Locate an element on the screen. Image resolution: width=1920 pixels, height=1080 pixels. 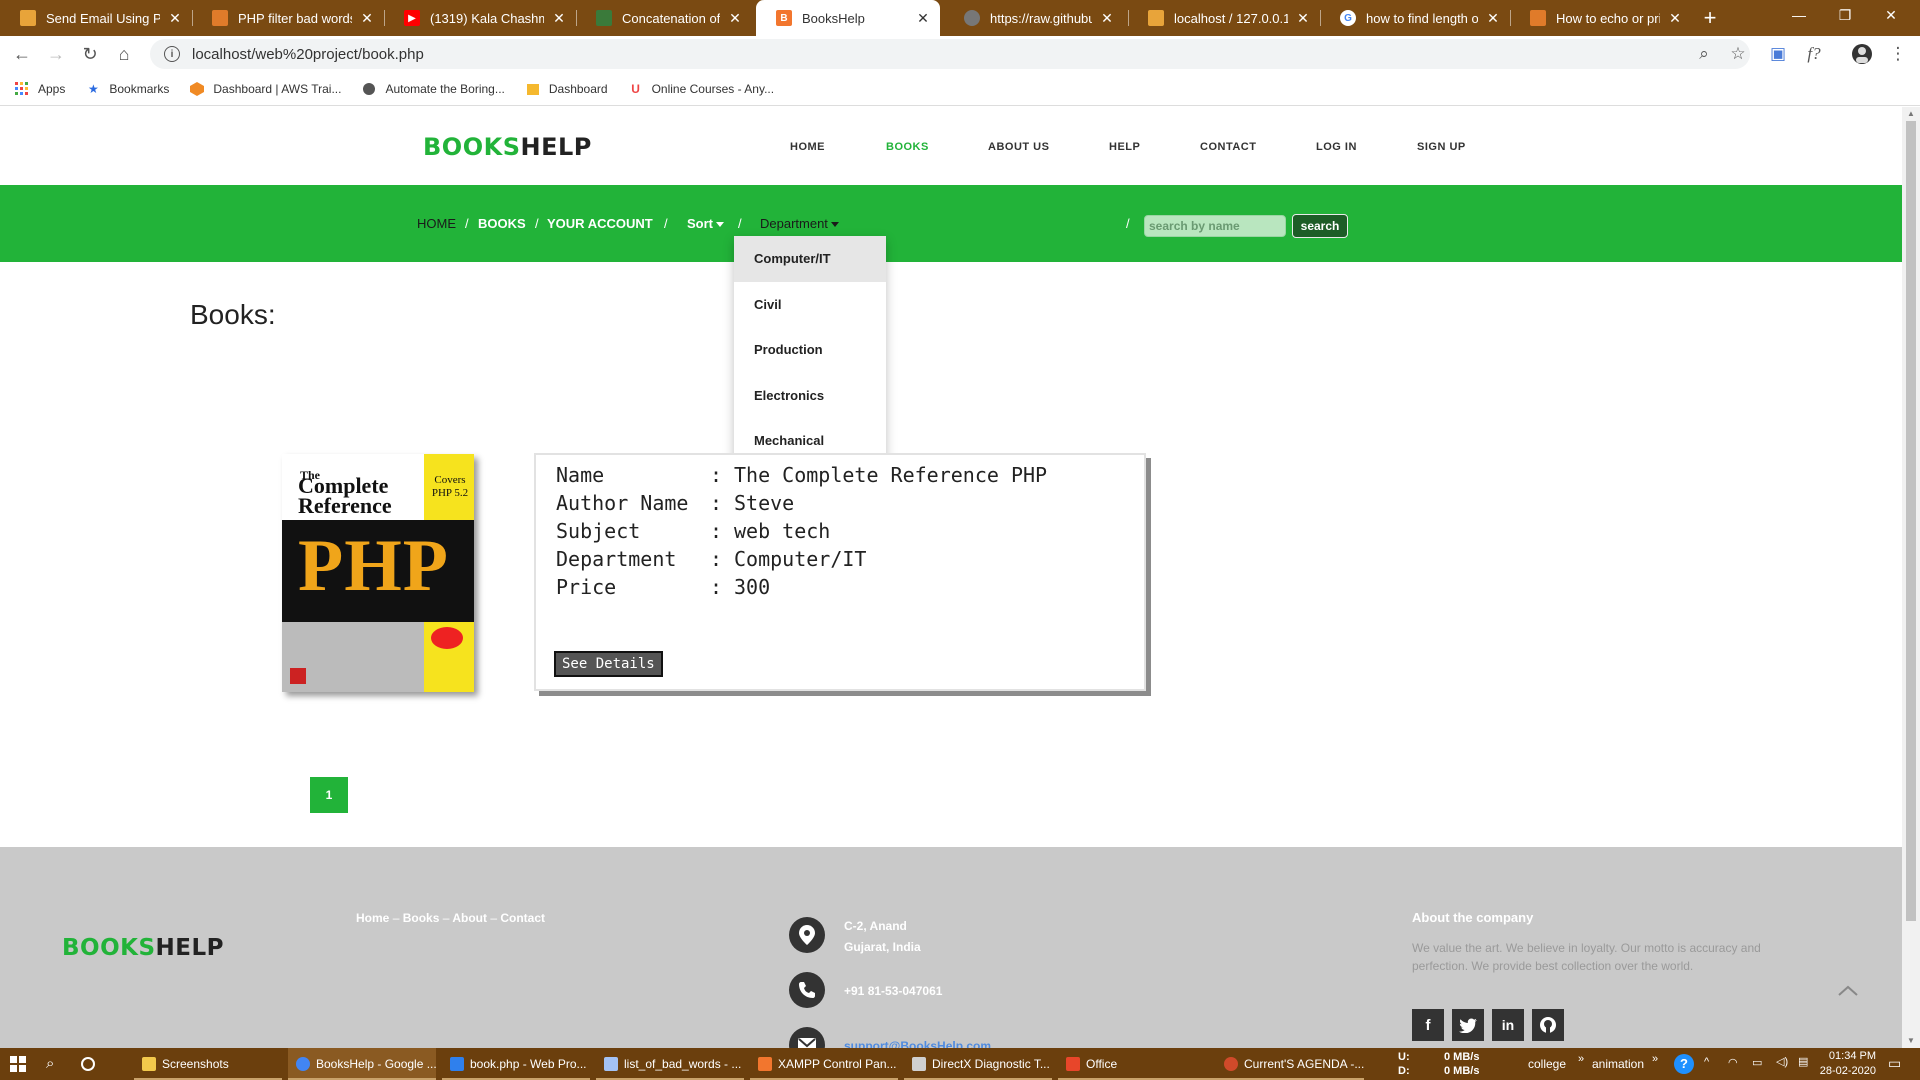
address-bar: i localhost/web%20project/book.php is located at coordinates (950, 54).